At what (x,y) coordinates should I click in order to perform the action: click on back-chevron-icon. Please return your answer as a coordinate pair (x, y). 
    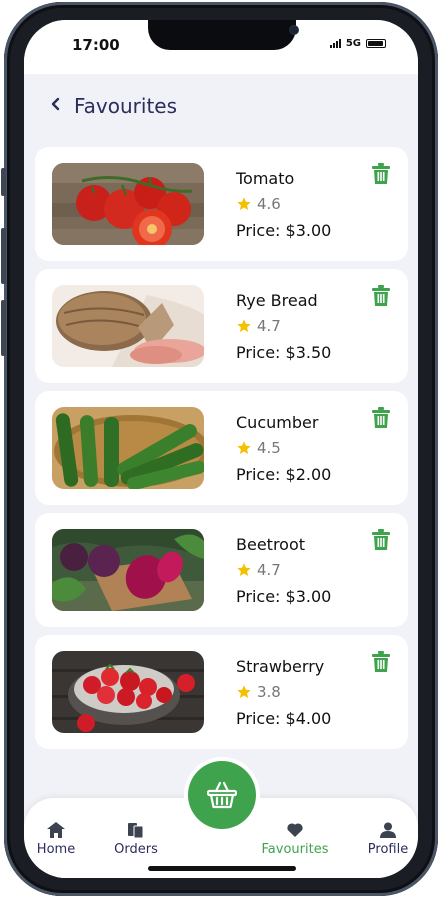
    Looking at the image, I should click on (56, 104).